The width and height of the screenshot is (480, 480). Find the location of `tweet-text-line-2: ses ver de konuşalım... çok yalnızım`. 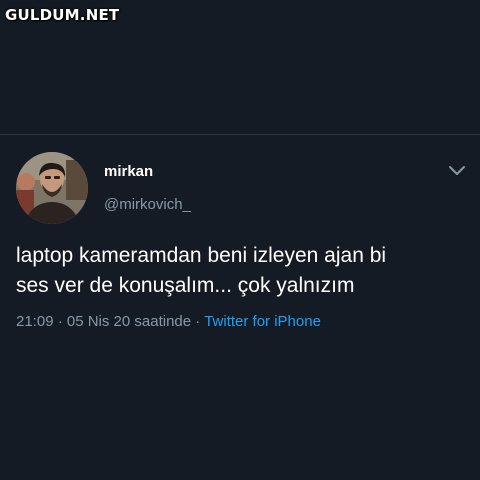

tweet-text-line-2: ses ver de konuşalım... çok yalnızım is located at coordinates (185, 285).